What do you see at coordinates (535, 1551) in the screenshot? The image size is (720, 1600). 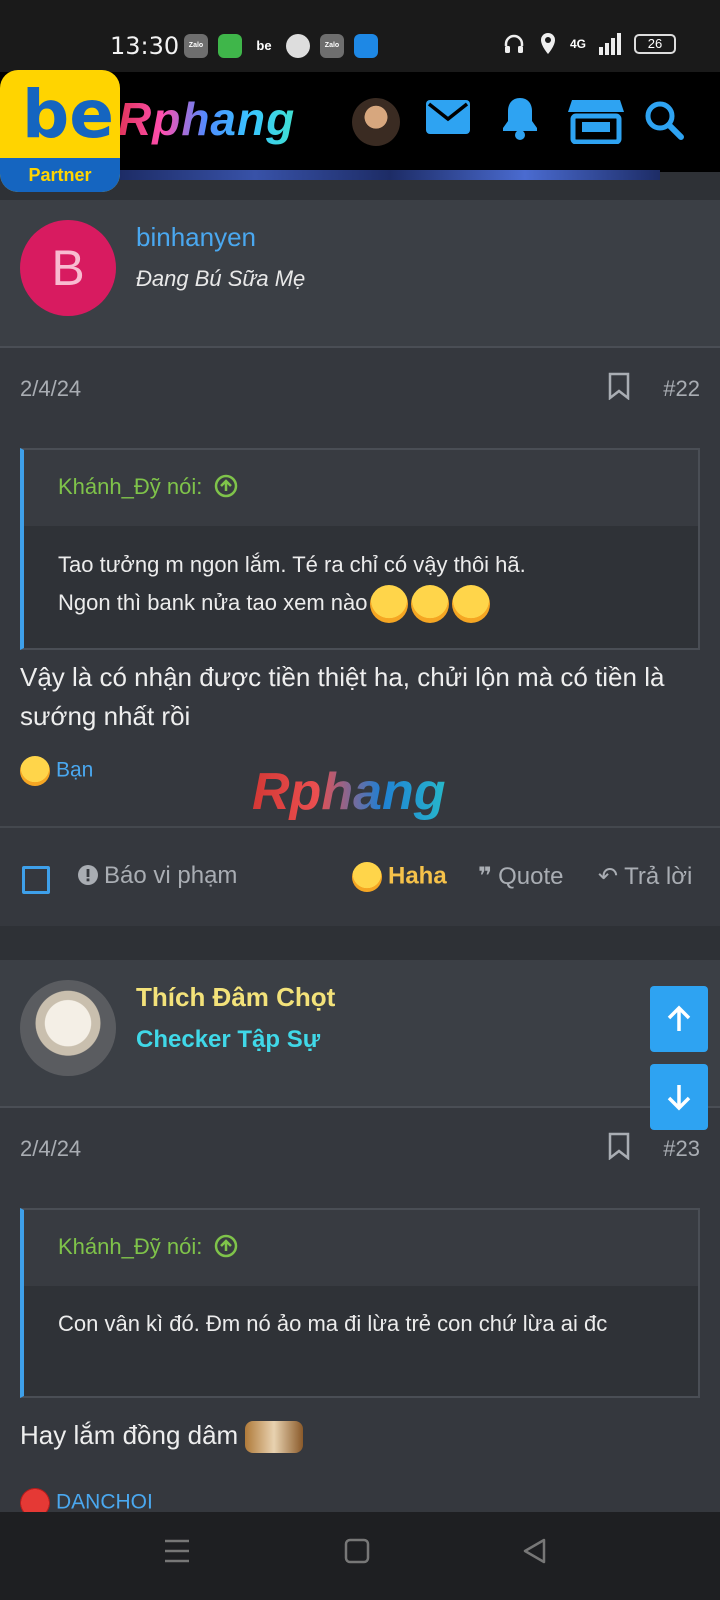 I see `back-nav-icon` at bounding box center [535, 1551].